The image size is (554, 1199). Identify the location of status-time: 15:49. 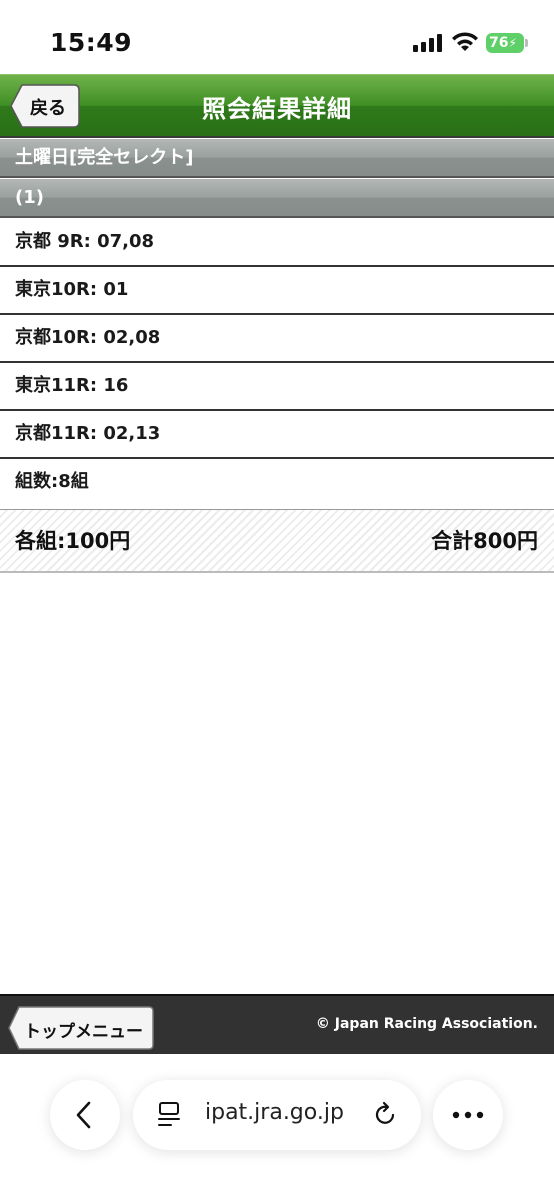
(91, 42).